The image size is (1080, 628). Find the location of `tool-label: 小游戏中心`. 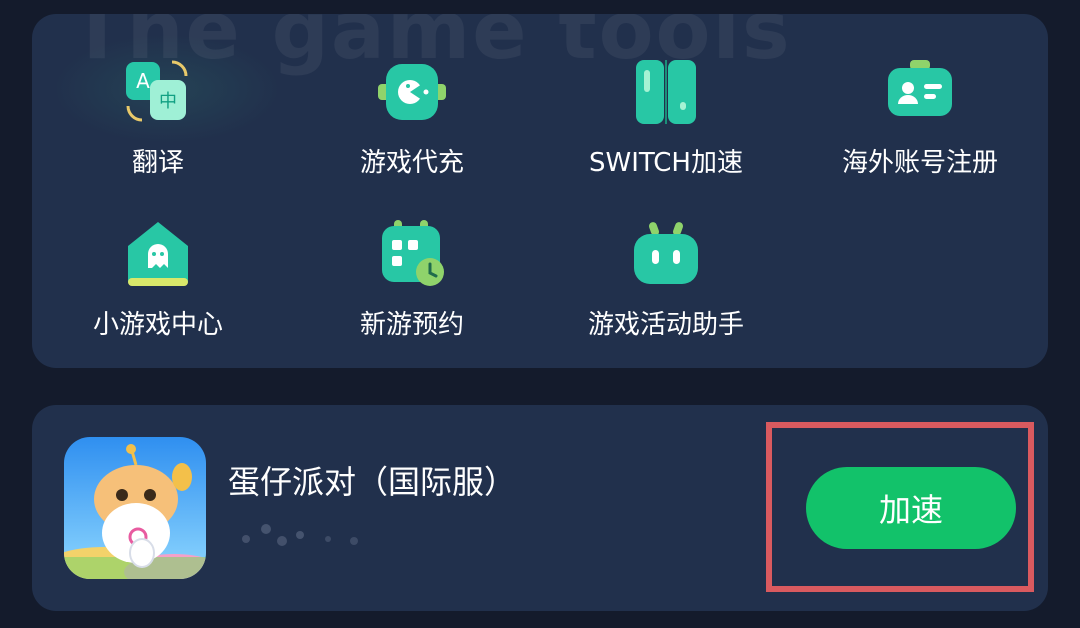

tool-label: 小游戏中心 is located at coordinates (157, 325).